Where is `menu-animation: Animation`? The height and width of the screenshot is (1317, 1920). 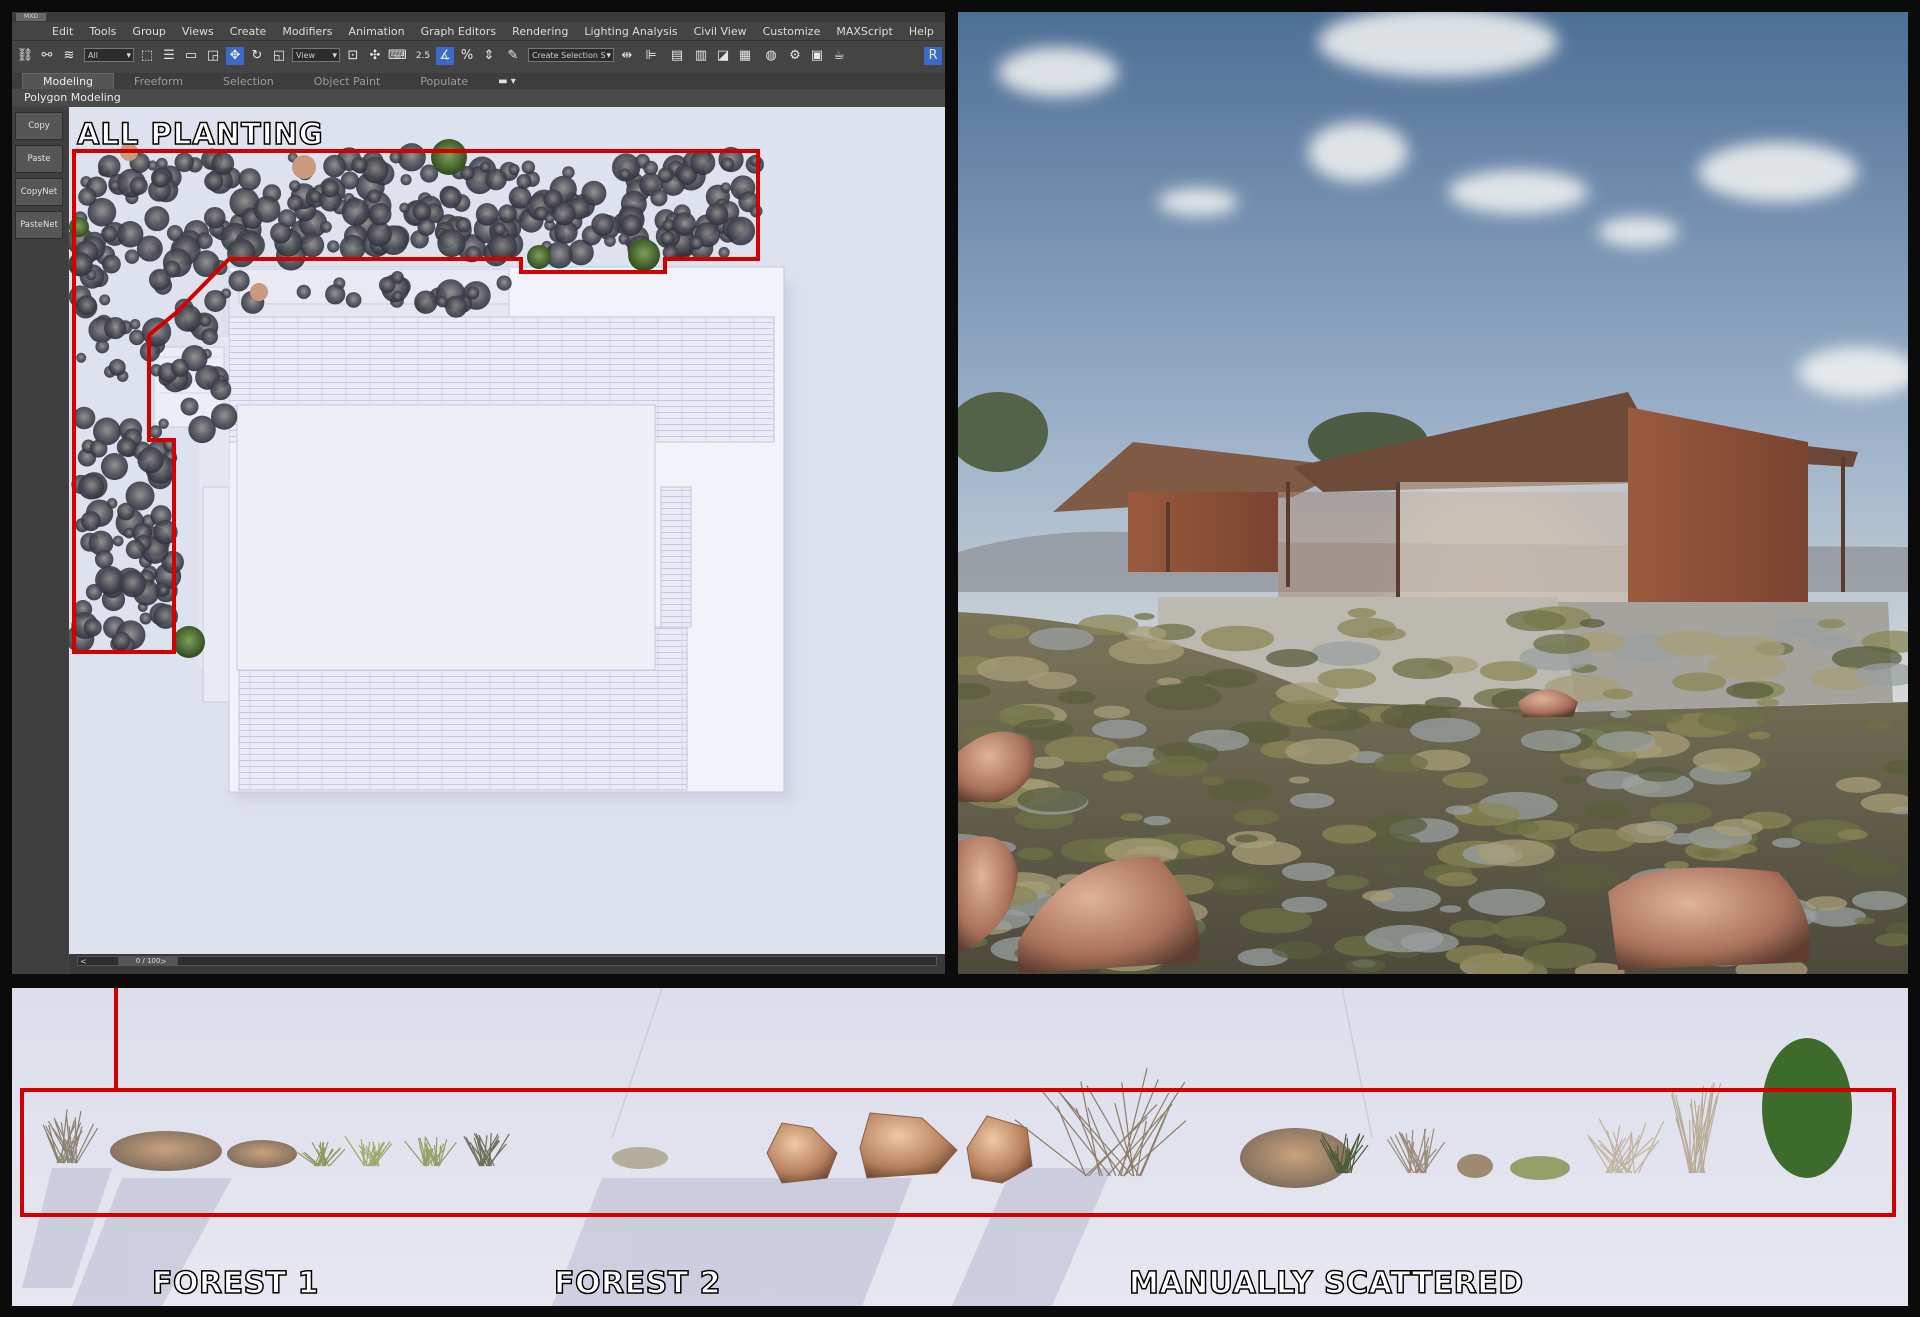
menu-animation: Animation is located at coordinates (377, 31).